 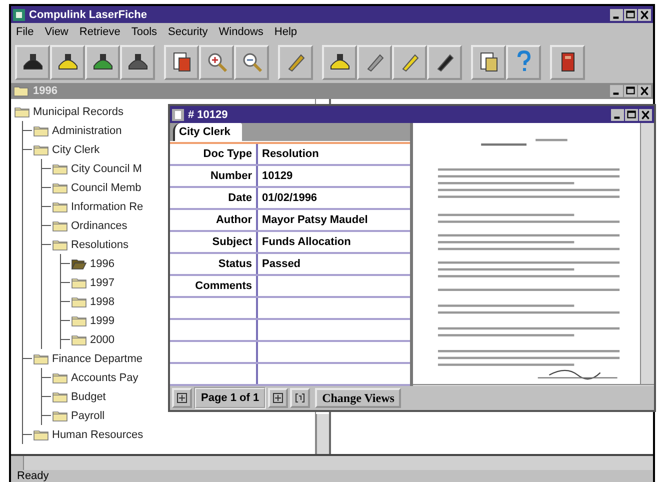 What do you see at coordinates (223, 286) in the screenshot?
I see `field-label: Comments` at bounding box center [223, 286].